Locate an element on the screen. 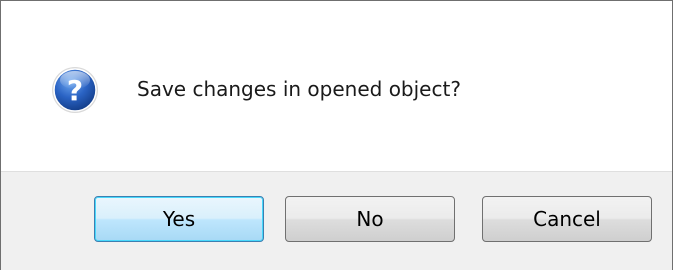  question-icon: ? is located at coordinates (75, 90).